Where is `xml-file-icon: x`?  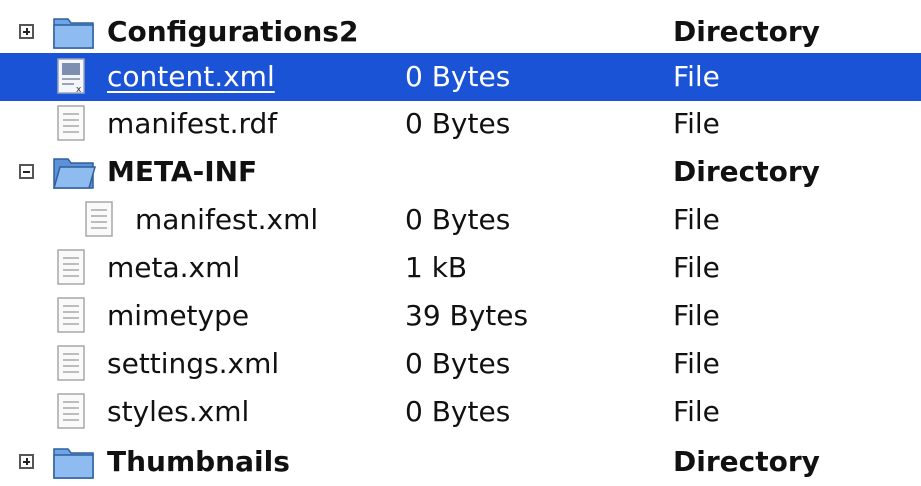
xml-file-icon: x is located at coordinates (71, 79).